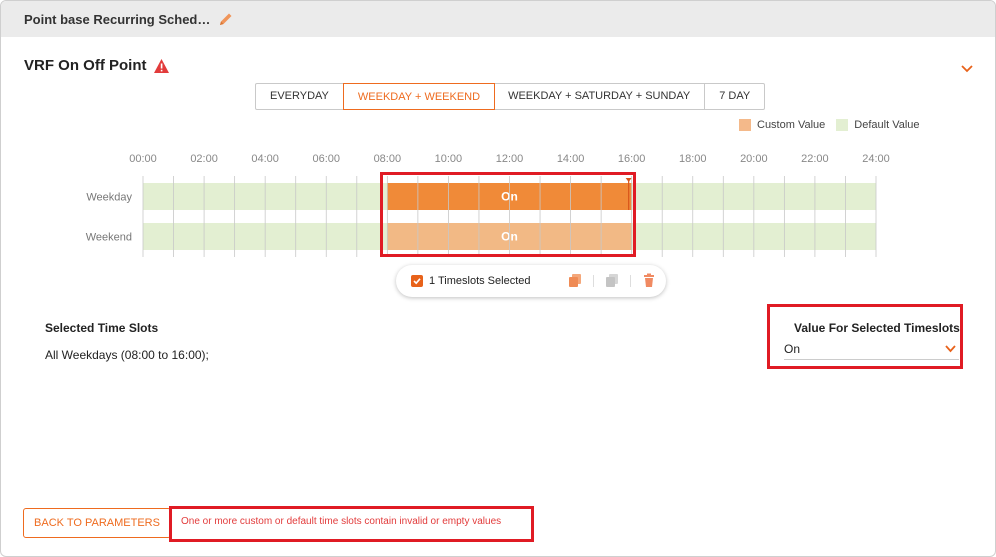 Image resolution: width=996 pixels, height=557 pixels. Describe the element at coordinates (835, 125) in the screenshot. I see `legend: Custom Value Default Value` at that location.